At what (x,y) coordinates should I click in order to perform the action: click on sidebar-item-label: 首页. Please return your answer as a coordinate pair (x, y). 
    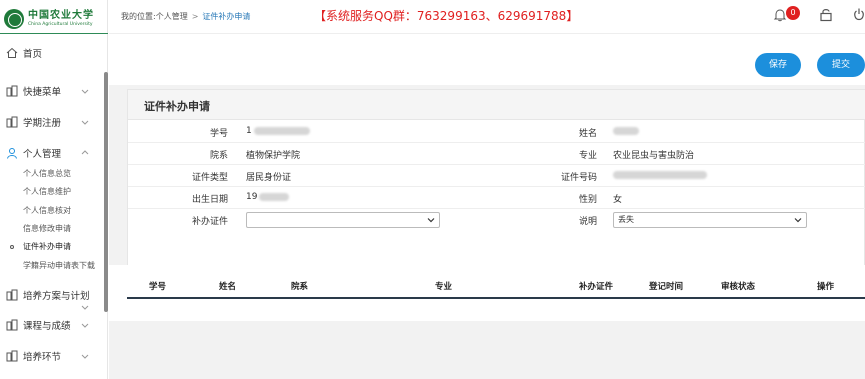
    Looking at the image, I should click on (33, 54).